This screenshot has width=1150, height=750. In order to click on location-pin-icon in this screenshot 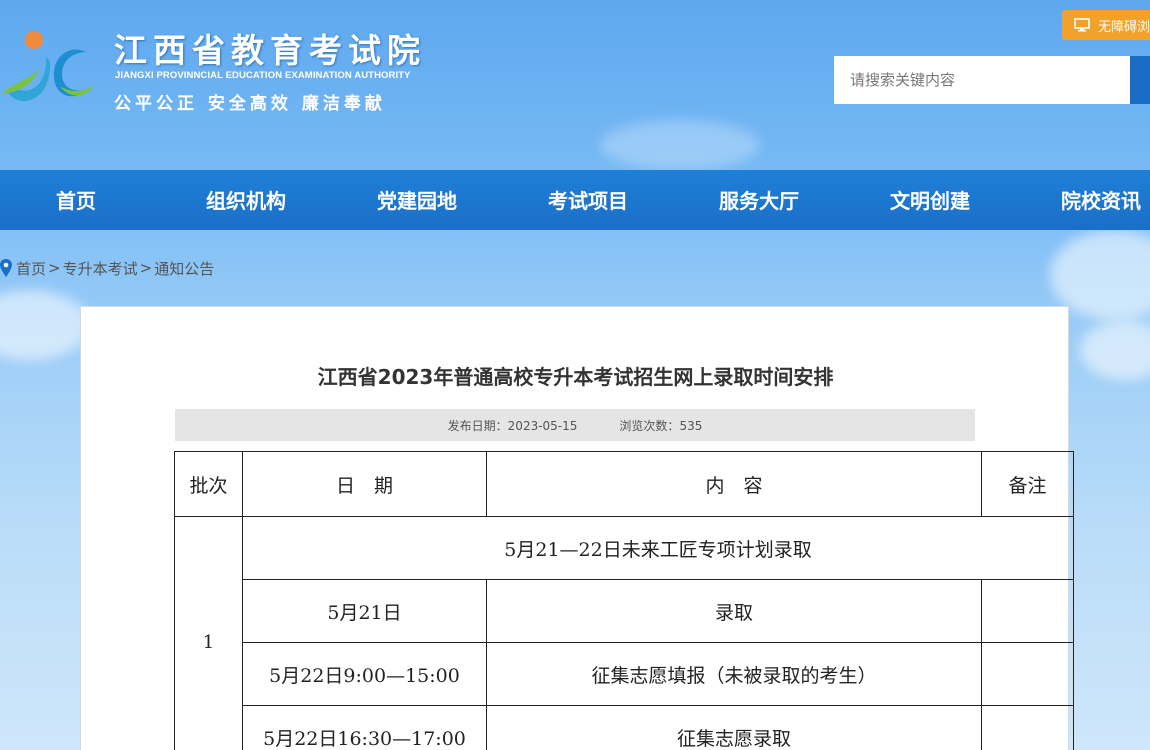, I will do `click(6, 268)`.